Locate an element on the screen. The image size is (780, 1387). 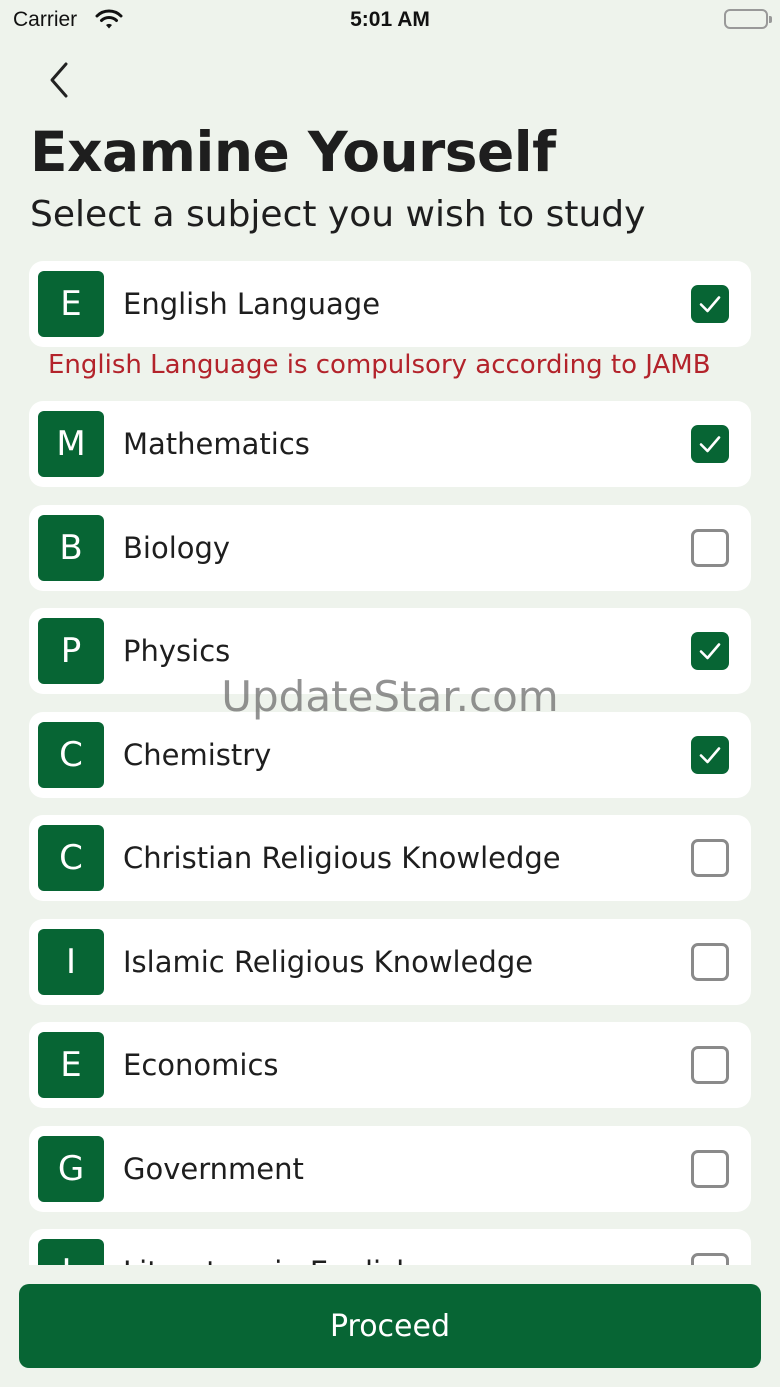
subject-name: Government is located at coordinates (213, 1169).